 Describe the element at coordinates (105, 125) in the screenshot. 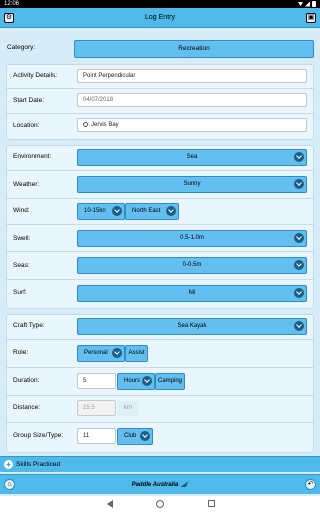

I see `location-value: Jervis Bay` at that location.